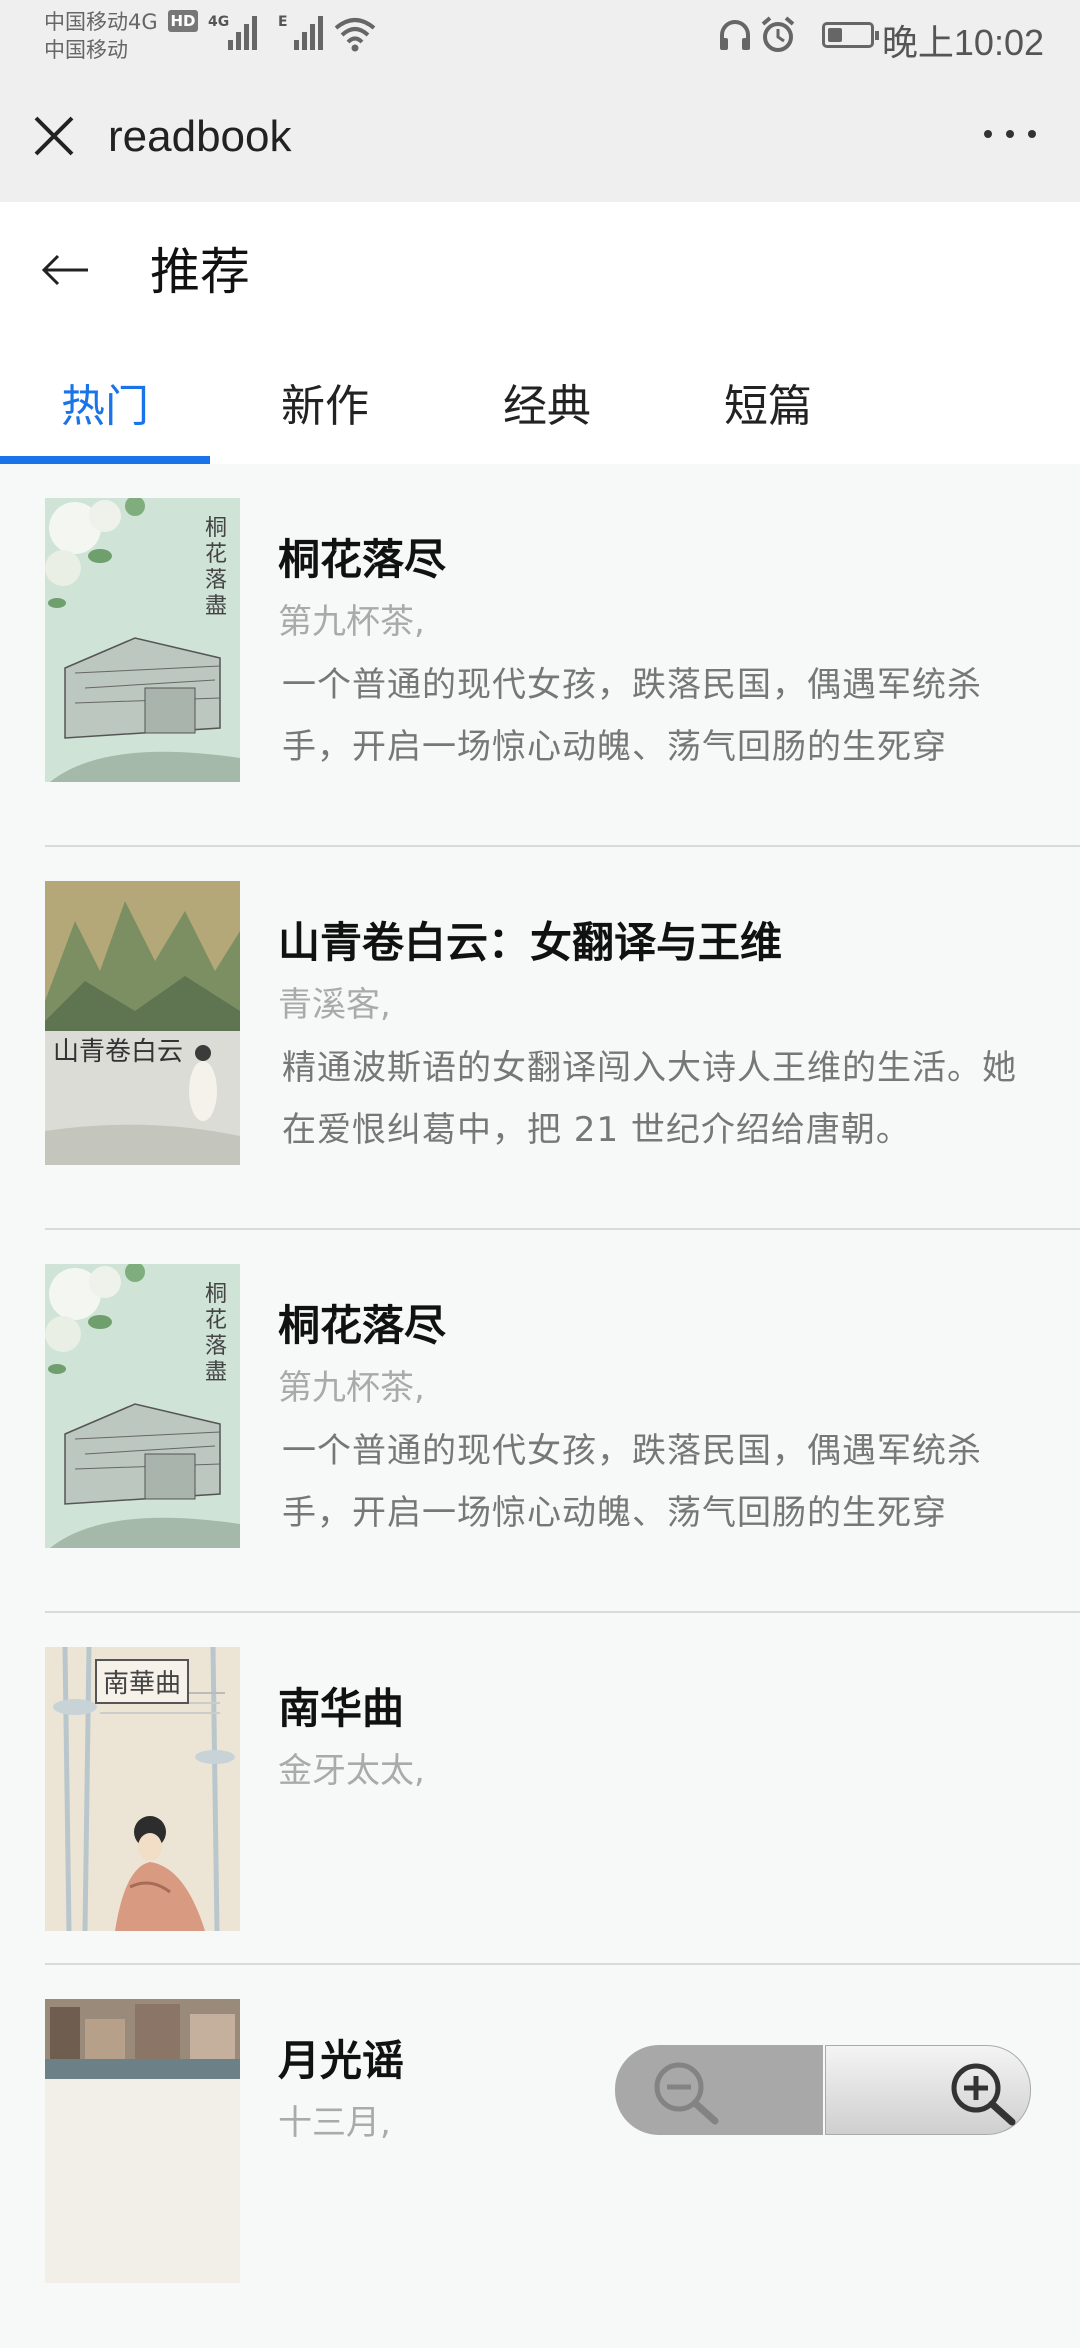 This screenshot has height=2348, width=1080. What do you see at coordinates (183, 21) in the screenshot?
I see `hd-badge: HD` at bounding box center [183, 21].